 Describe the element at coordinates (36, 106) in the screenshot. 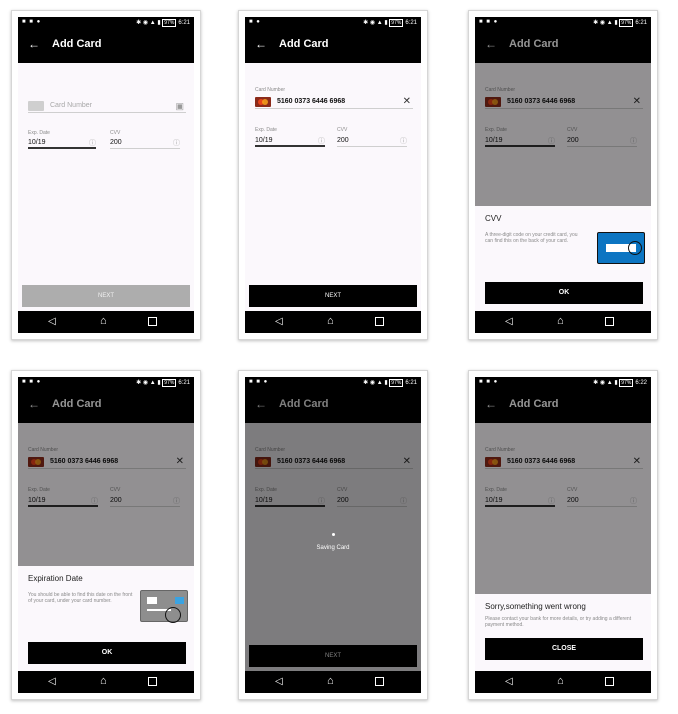

I see `card-icon` at that location.